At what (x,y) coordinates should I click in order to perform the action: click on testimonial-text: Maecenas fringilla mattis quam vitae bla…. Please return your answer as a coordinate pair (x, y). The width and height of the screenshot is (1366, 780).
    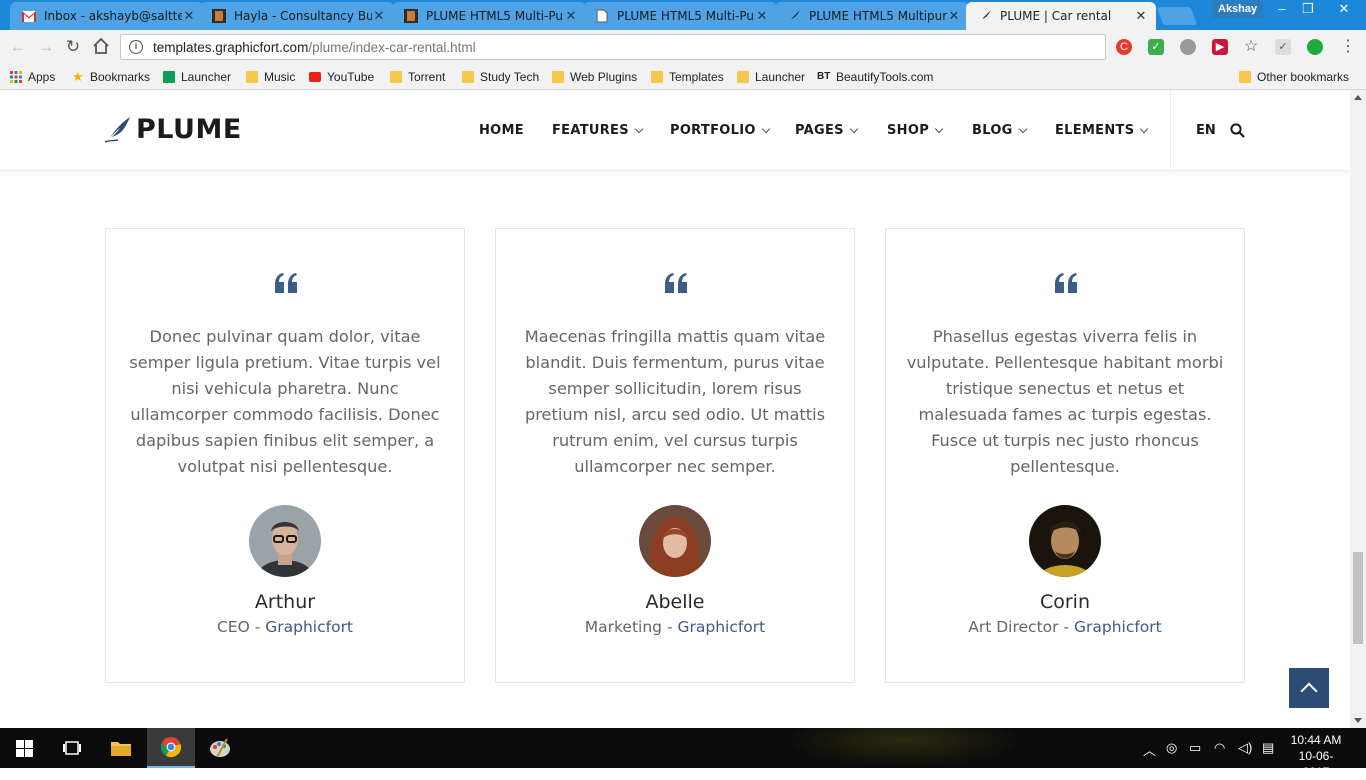
    Looking at the image, I should click on (675, 401).